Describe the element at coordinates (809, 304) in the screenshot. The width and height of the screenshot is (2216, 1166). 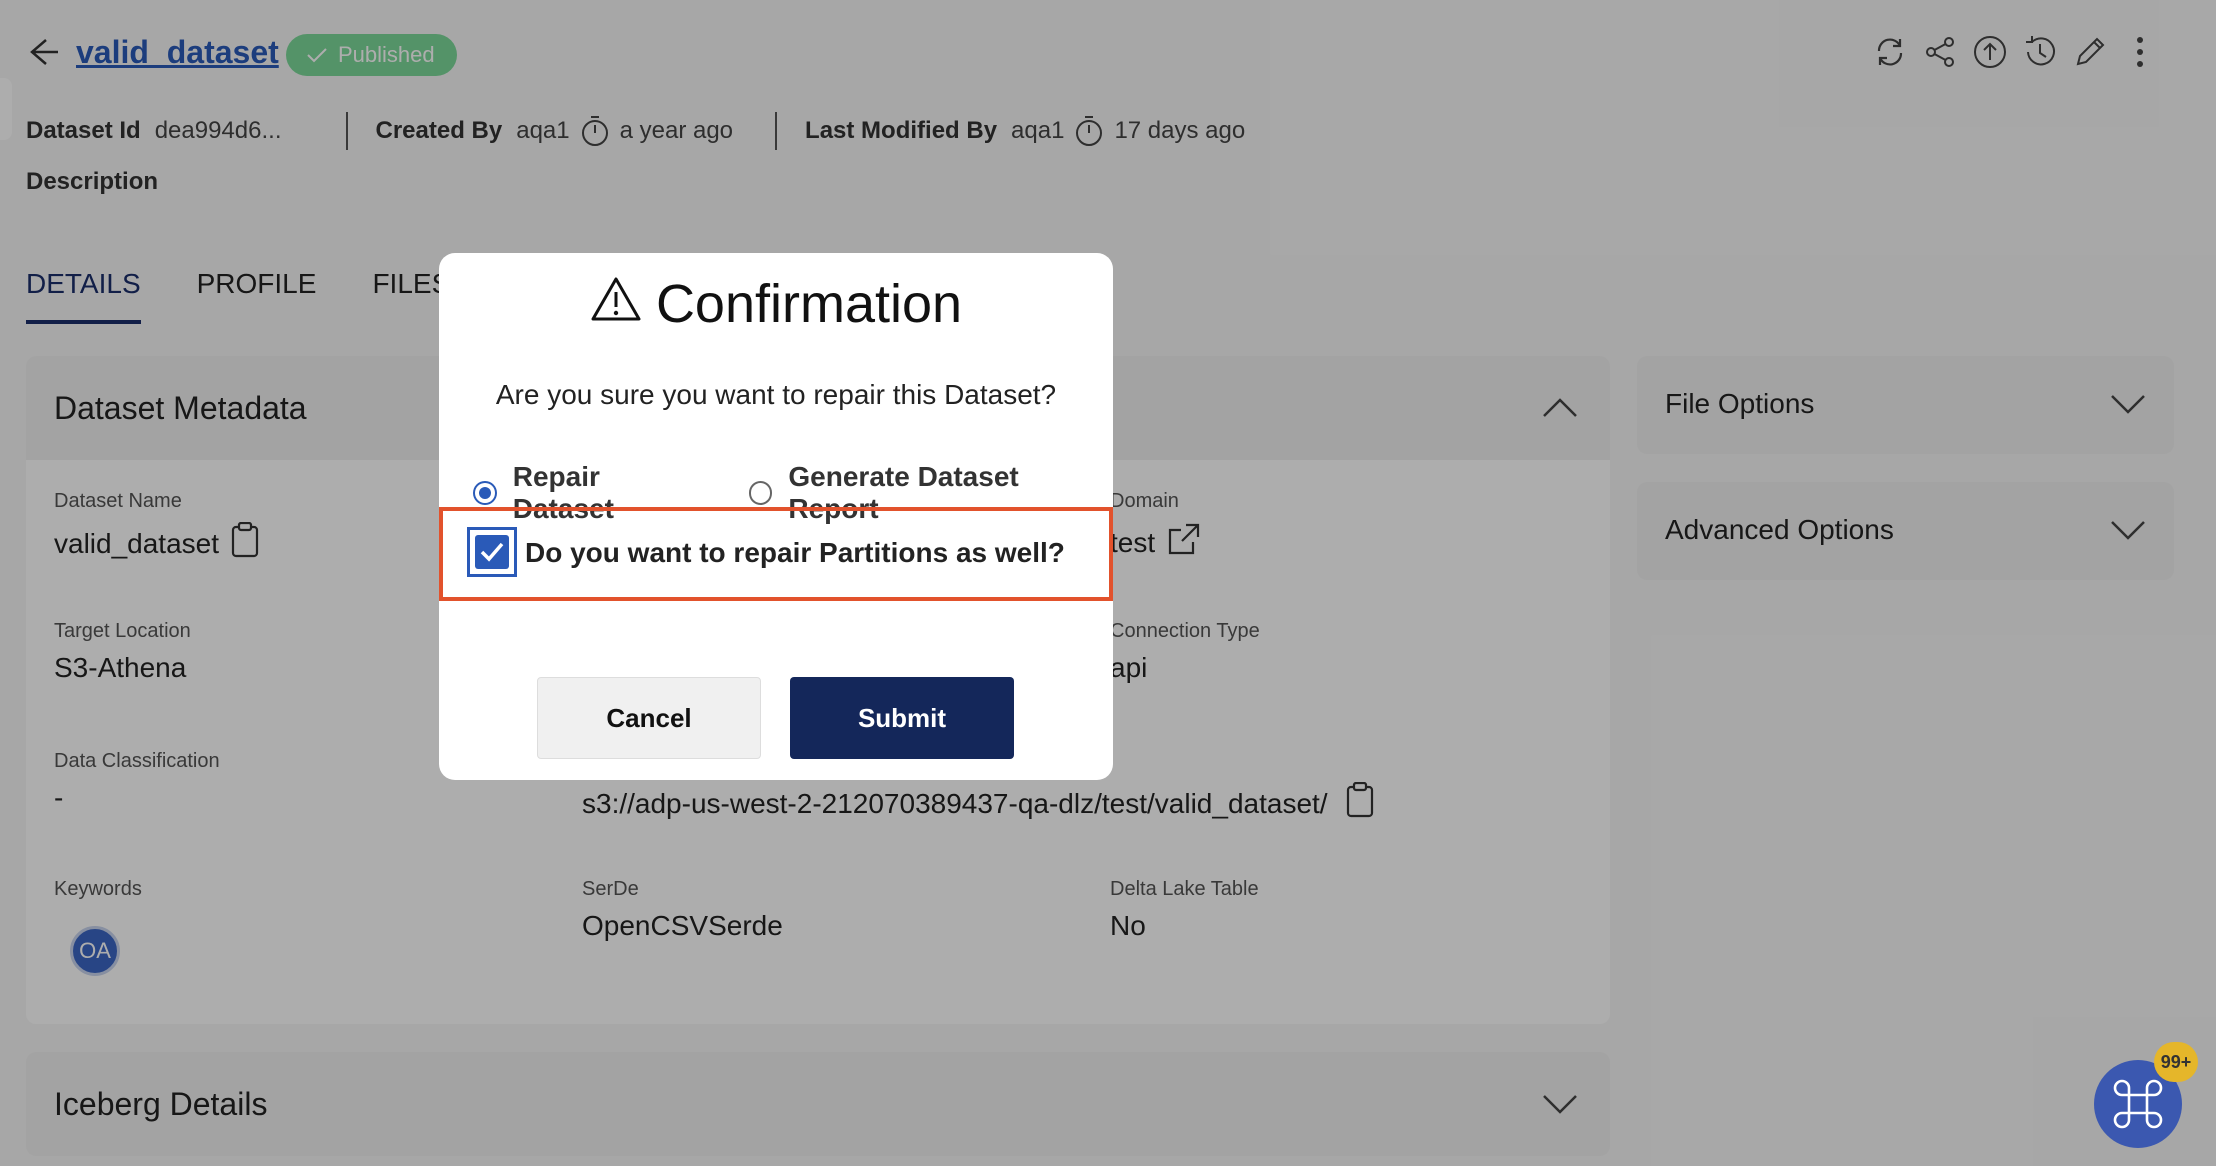
I see `dialog-title-text: Confirmation` at that location.